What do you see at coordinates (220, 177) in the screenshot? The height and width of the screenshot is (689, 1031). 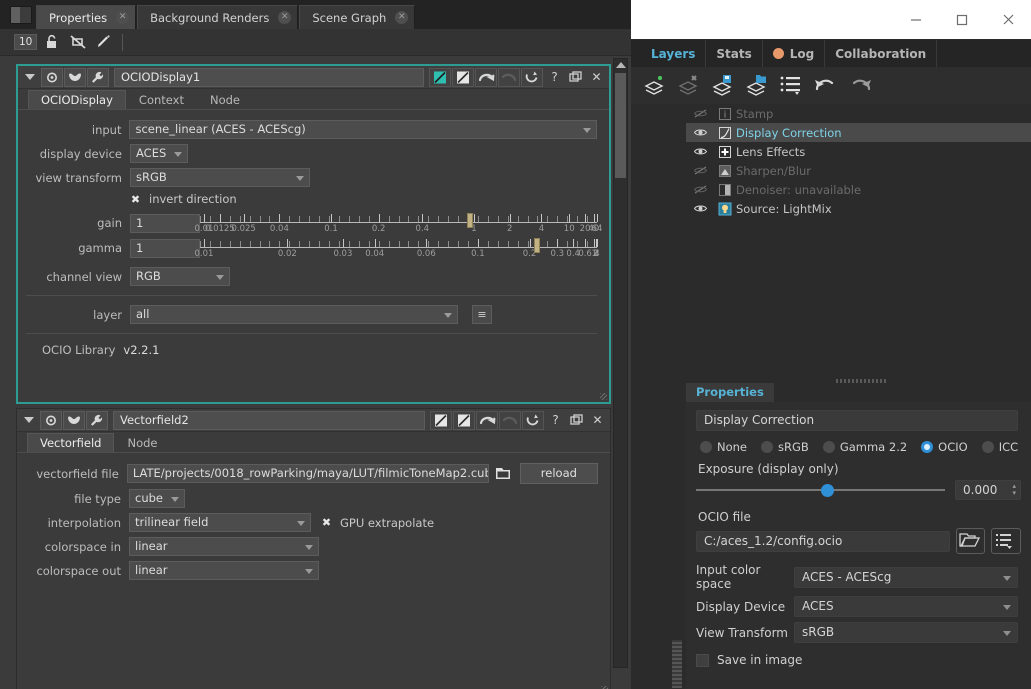 I see `view-transform-dropdown: sRGB` at bounding box center [220, 177].